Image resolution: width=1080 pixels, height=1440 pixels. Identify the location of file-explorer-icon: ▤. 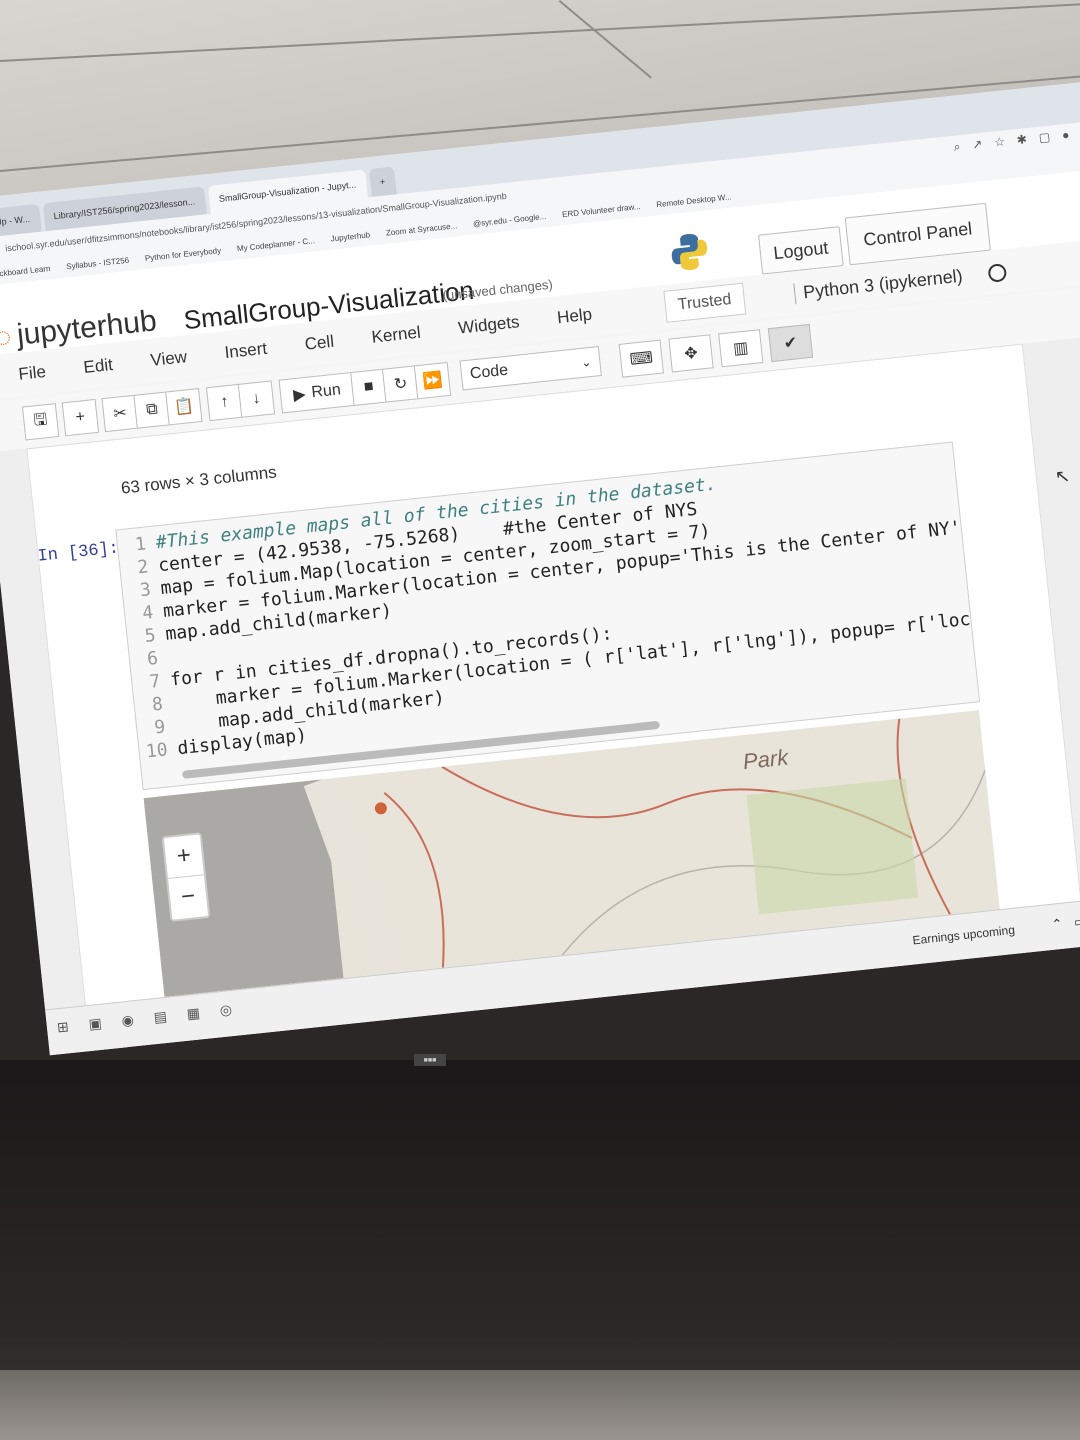
(160, 1017).